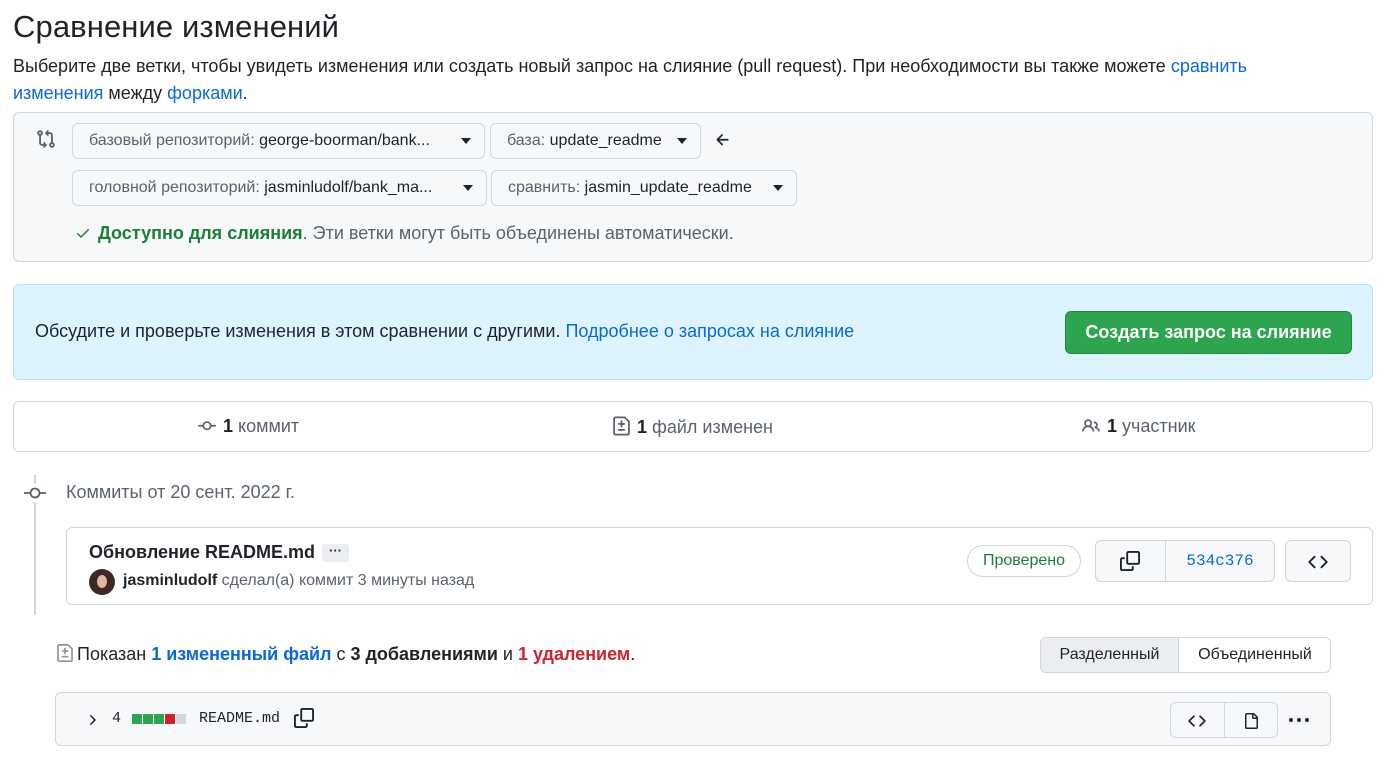 This screenshot has height=768, width=1390. What do you see at coordinates (709, 331) in the screenshot?
I see `learn-pr-link: Подробнее о запросах на слияние` at bounding box center [709, 331].